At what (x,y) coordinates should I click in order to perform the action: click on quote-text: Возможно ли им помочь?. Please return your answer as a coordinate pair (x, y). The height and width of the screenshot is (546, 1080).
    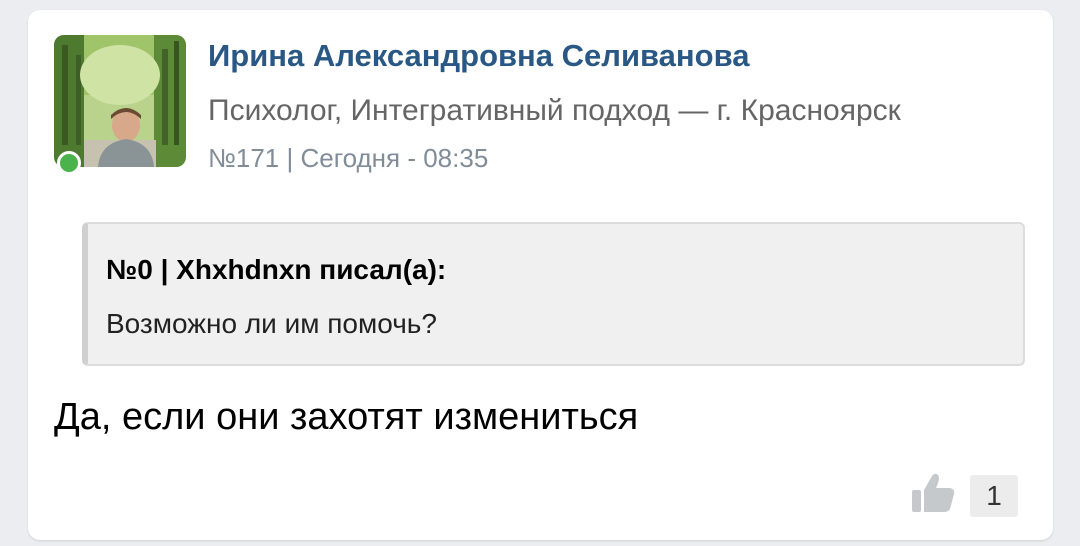
    Looking at the image, I should click on (271, 323).